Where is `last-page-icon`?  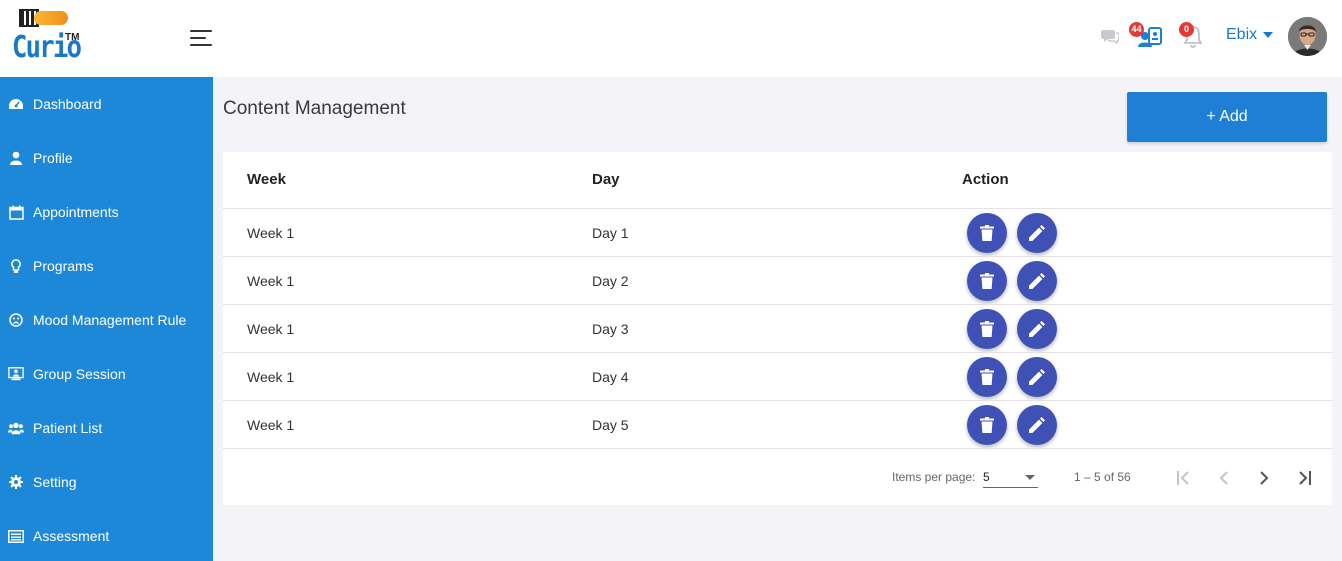 last-page-icon is located at coordinates (1305, 478).